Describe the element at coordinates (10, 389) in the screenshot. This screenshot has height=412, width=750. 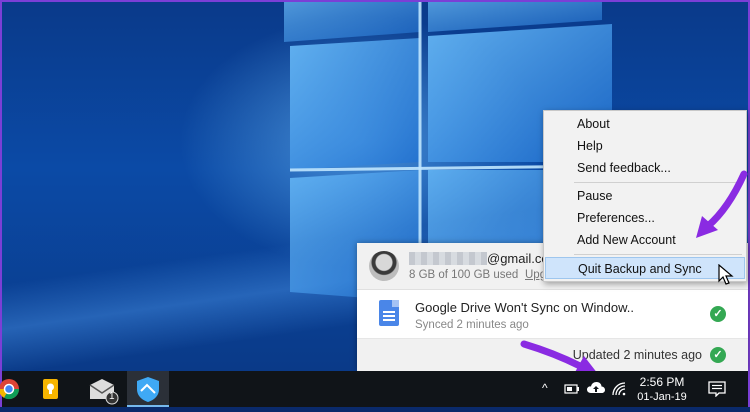
I see `chrome-icon` at that location.